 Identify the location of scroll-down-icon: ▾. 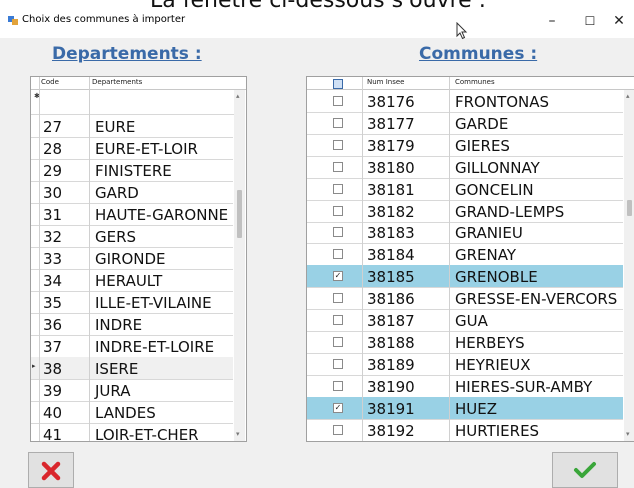
(238, 434).